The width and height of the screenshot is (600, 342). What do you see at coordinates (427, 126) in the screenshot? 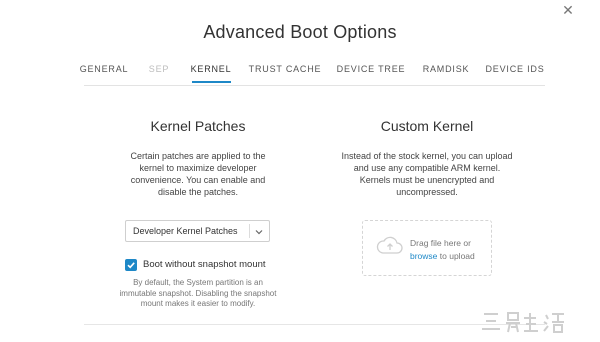
I see `custom-kernel-title: Custom Kernel` at bounding box center [427, 126].